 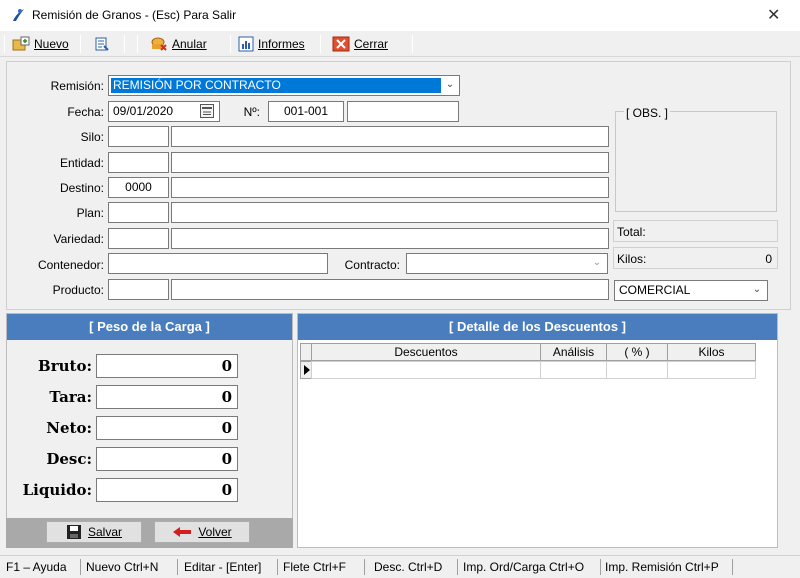 What do you see at coordinates (138, 162) in the screenshot?
I see `entidad-code-input` at bounding box center [138, 162].